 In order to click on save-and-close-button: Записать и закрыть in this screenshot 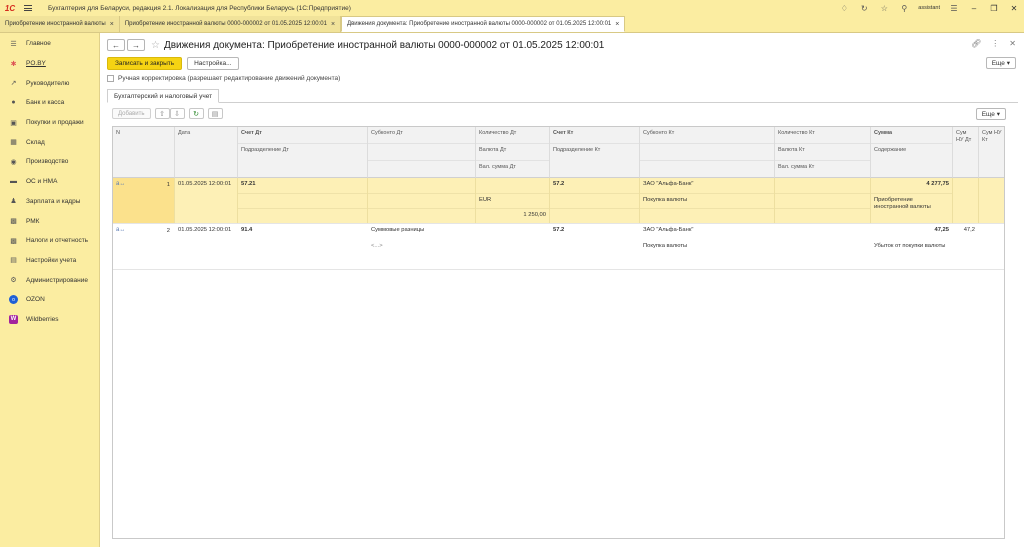, I will do `click(145, 63)`.